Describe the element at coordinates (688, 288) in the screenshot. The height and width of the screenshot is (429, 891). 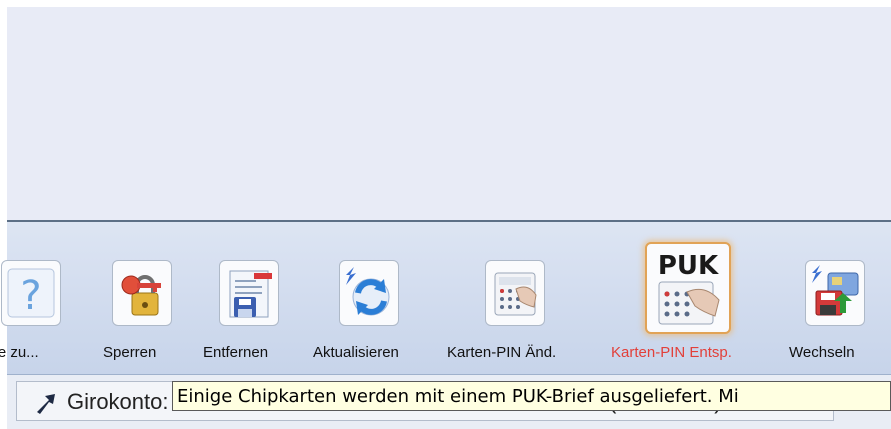
I see `puk-icon: PUK` at that location.